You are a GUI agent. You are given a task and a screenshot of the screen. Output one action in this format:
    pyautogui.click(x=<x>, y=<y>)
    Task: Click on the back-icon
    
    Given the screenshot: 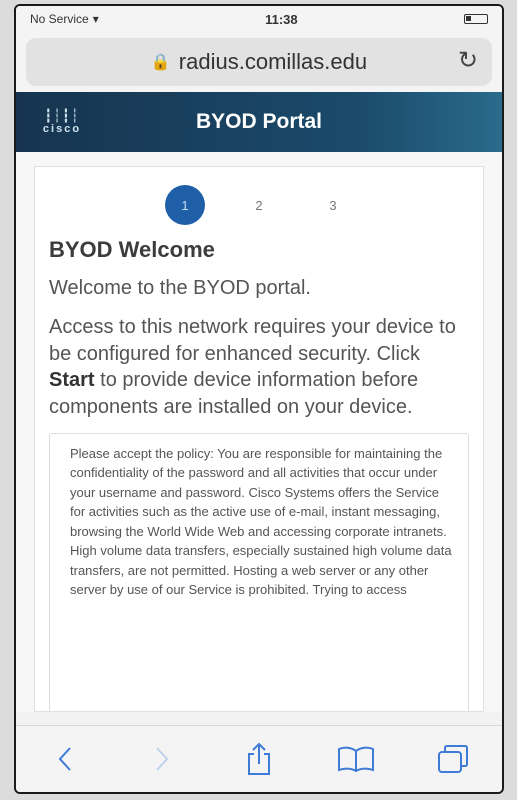 What is the action you would take?
    pyautogui.click(x=64, y=759)
    